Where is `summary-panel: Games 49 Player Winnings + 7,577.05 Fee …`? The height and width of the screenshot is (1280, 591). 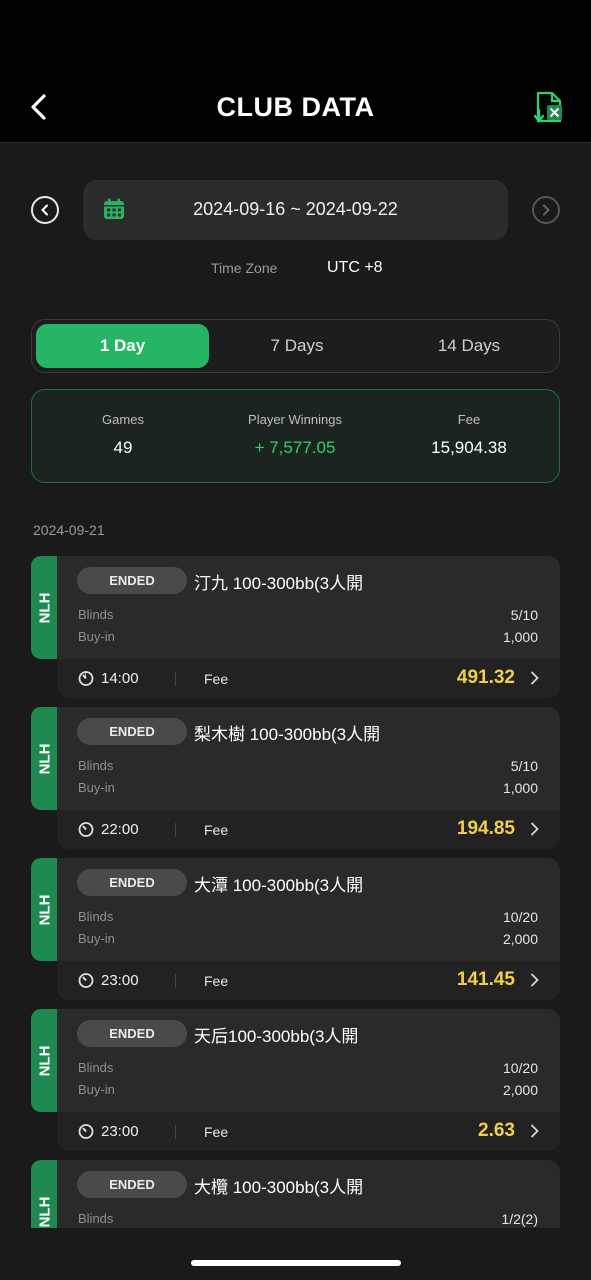 summary-panel: Games 49 Player Winnings + 7,577.05 Fee … is located at coordinates (295, 436).